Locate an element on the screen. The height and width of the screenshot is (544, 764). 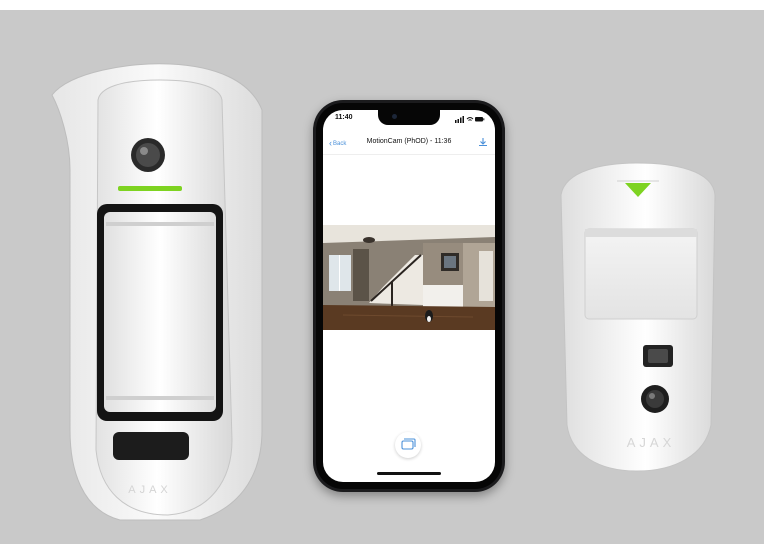
right-brand-logo: AJAX is located at coordinates (651, 442).